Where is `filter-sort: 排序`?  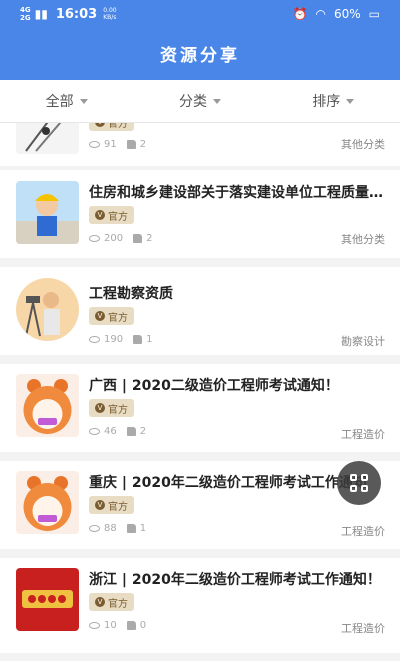 filter-sort: 排序 is located at coordinates (333, 101).